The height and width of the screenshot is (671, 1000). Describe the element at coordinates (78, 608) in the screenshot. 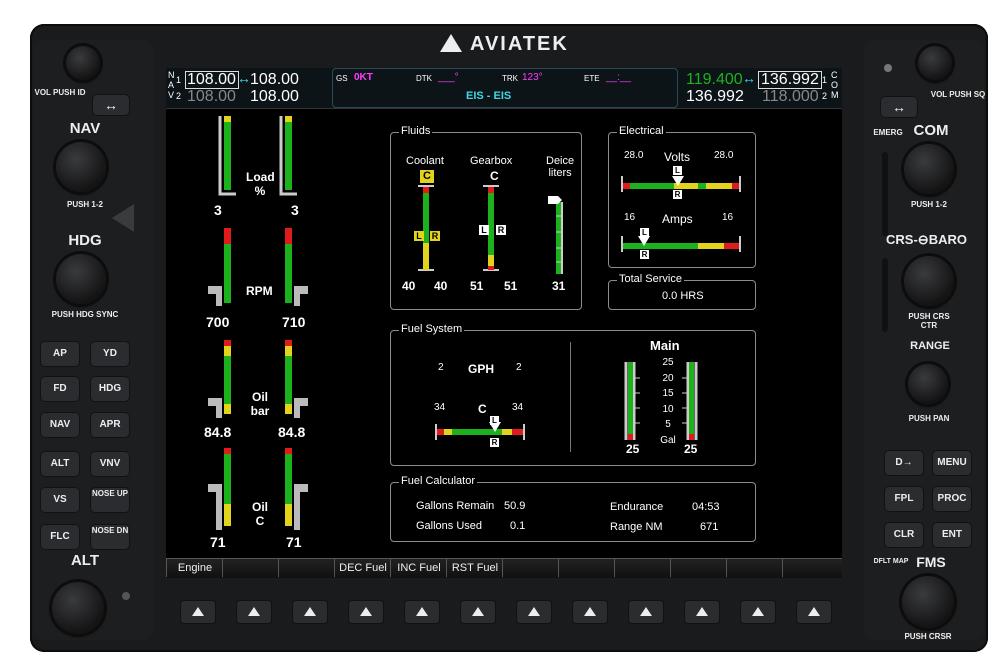

I see `alt-knob` at that location.